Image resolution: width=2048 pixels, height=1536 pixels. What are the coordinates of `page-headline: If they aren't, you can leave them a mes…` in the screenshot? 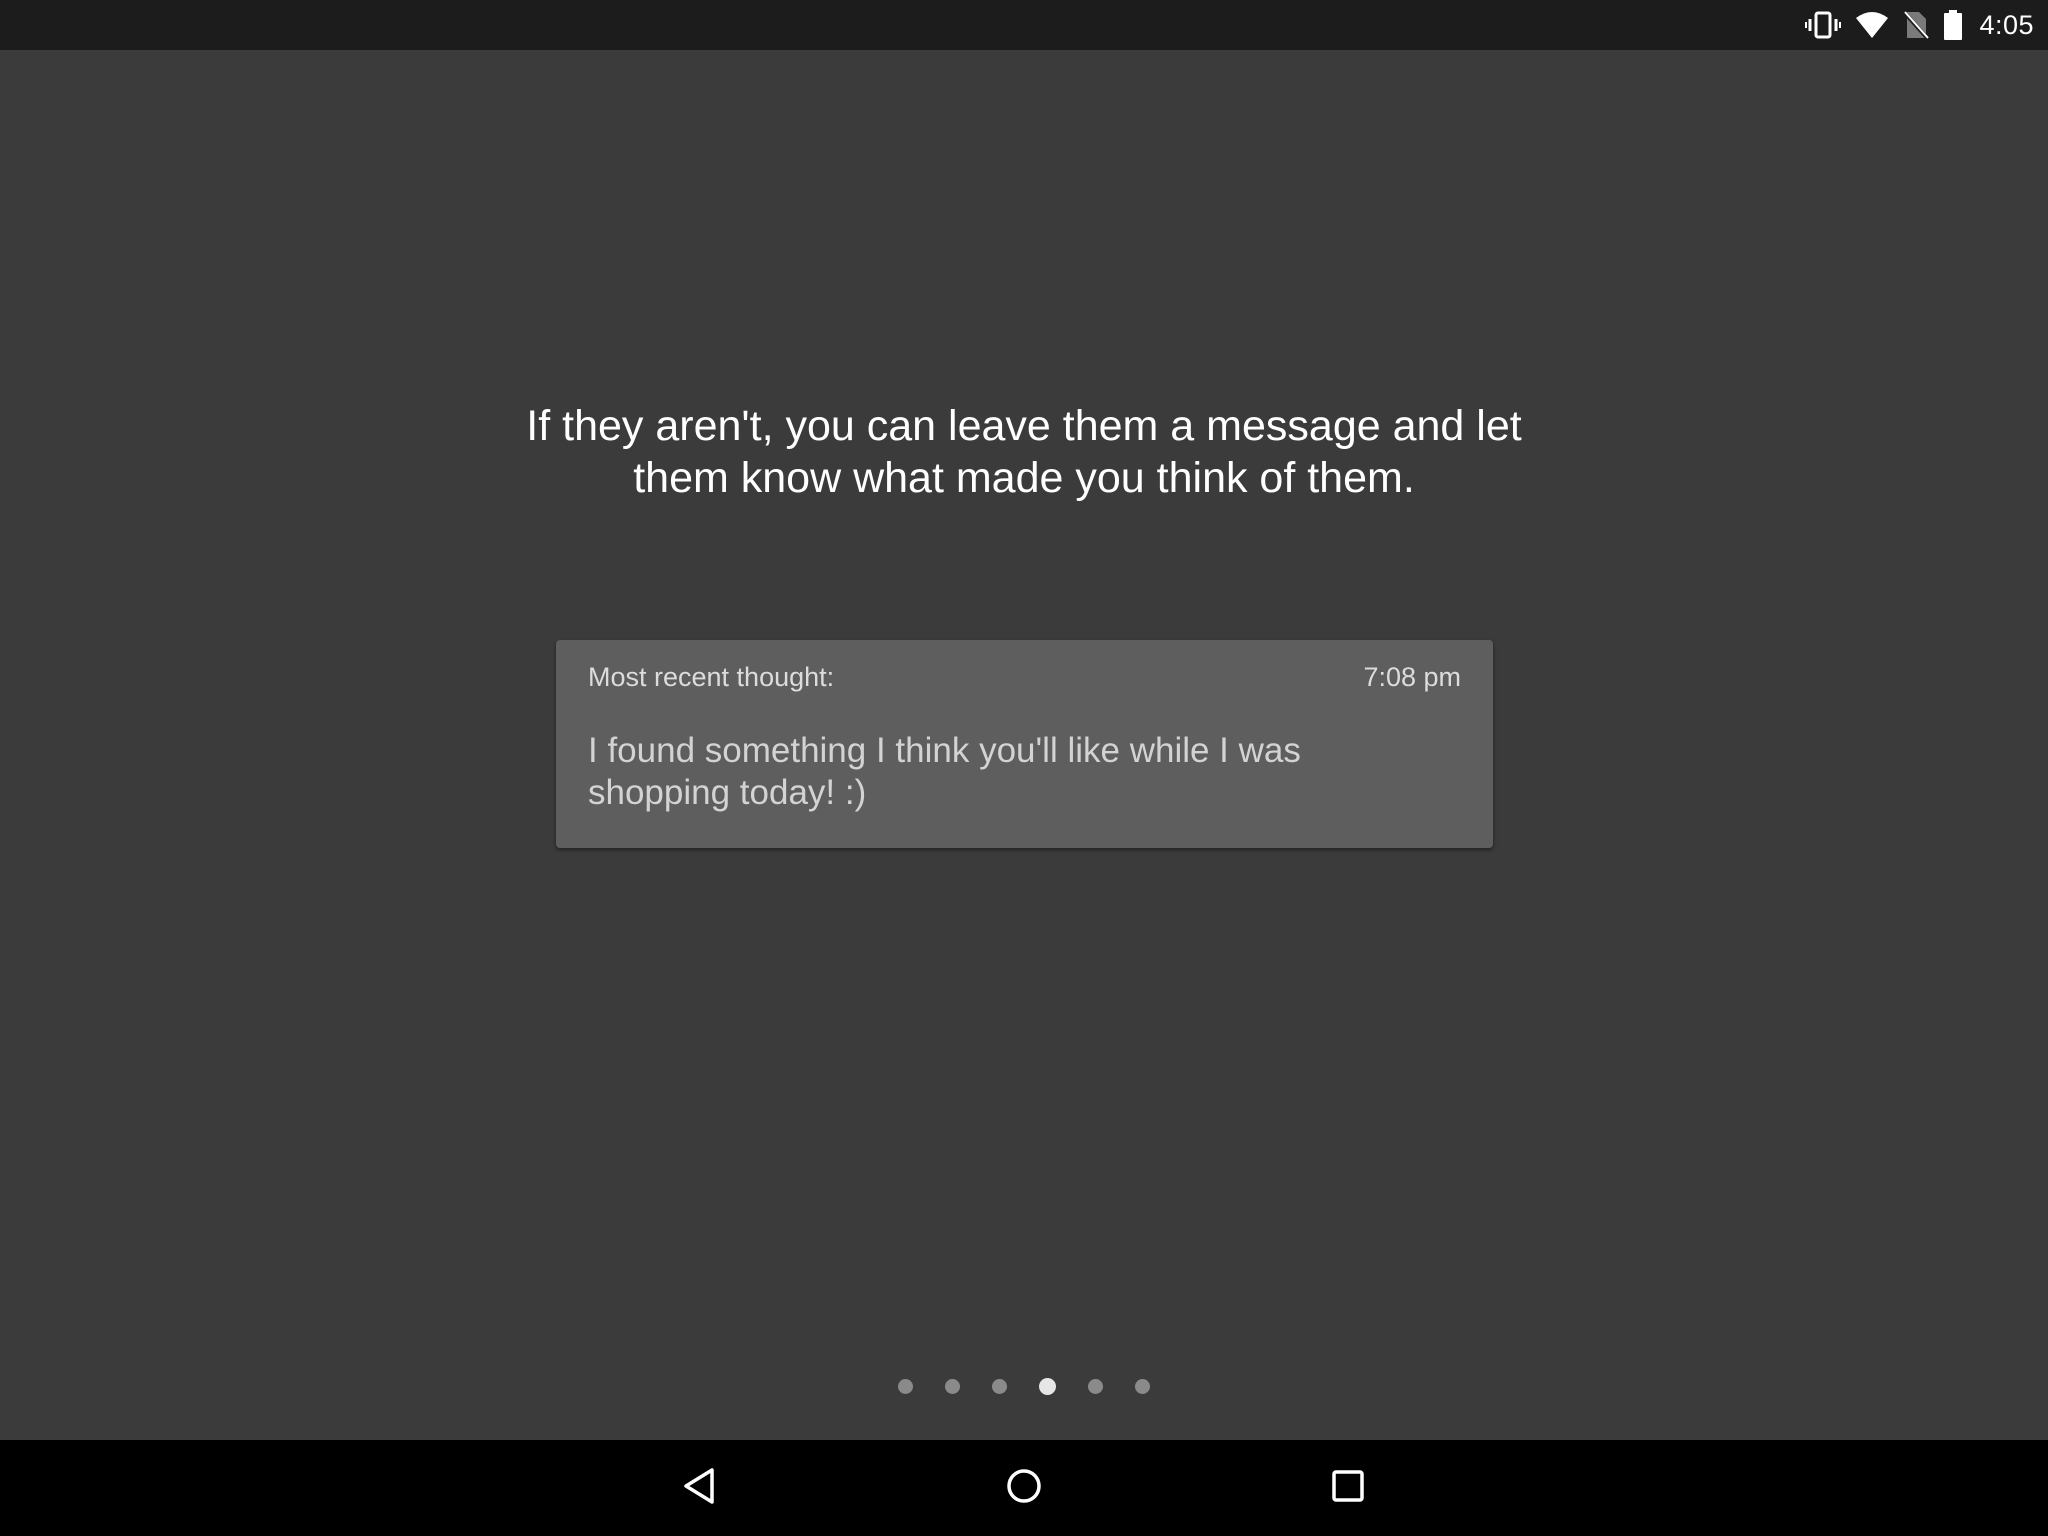 It's located at (1024, 452).